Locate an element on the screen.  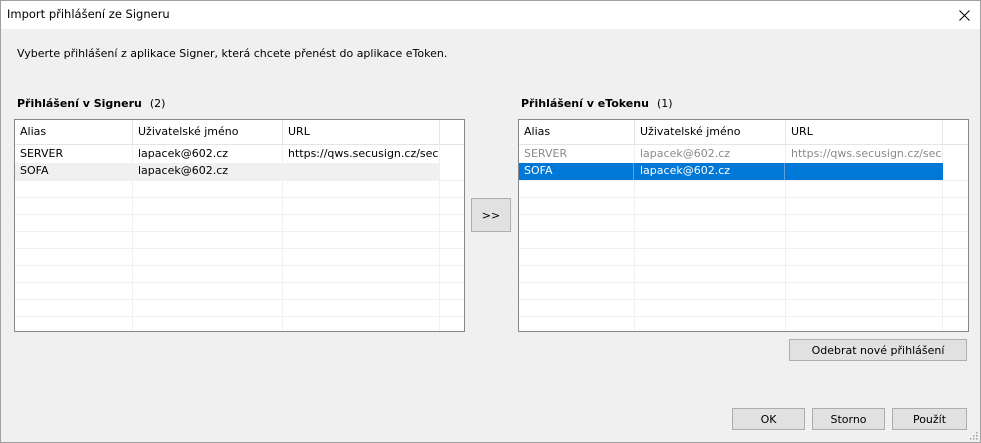
title-bar: Import přihlášení ze Signeru is located at coordinates (490, 15).